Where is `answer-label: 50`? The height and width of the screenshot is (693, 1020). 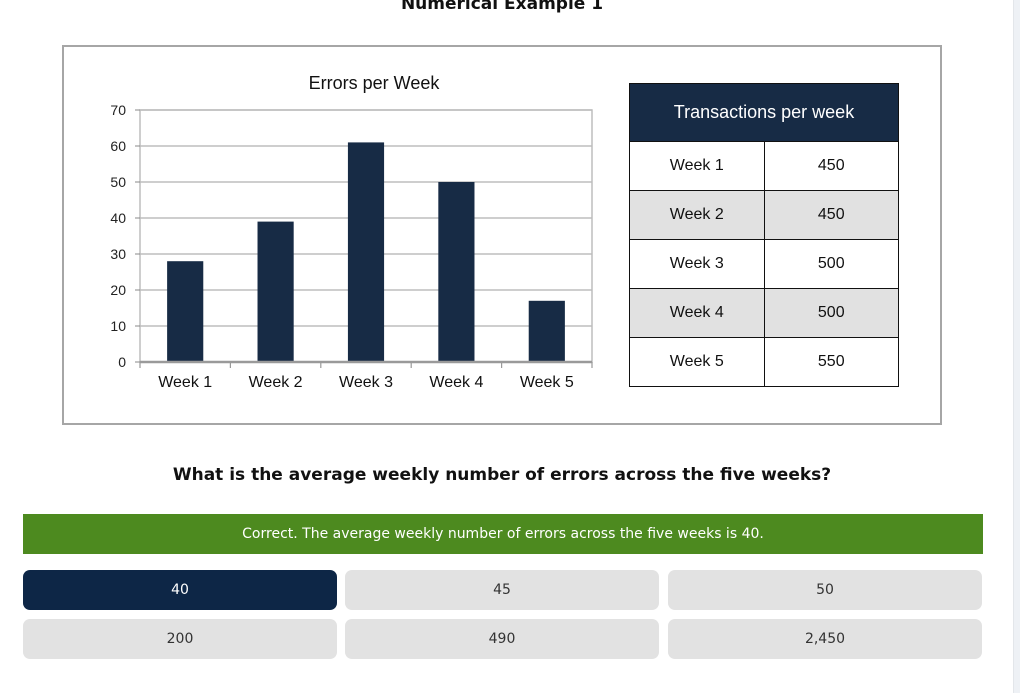
answer-label: 50 is located at coordinates (825, 590).